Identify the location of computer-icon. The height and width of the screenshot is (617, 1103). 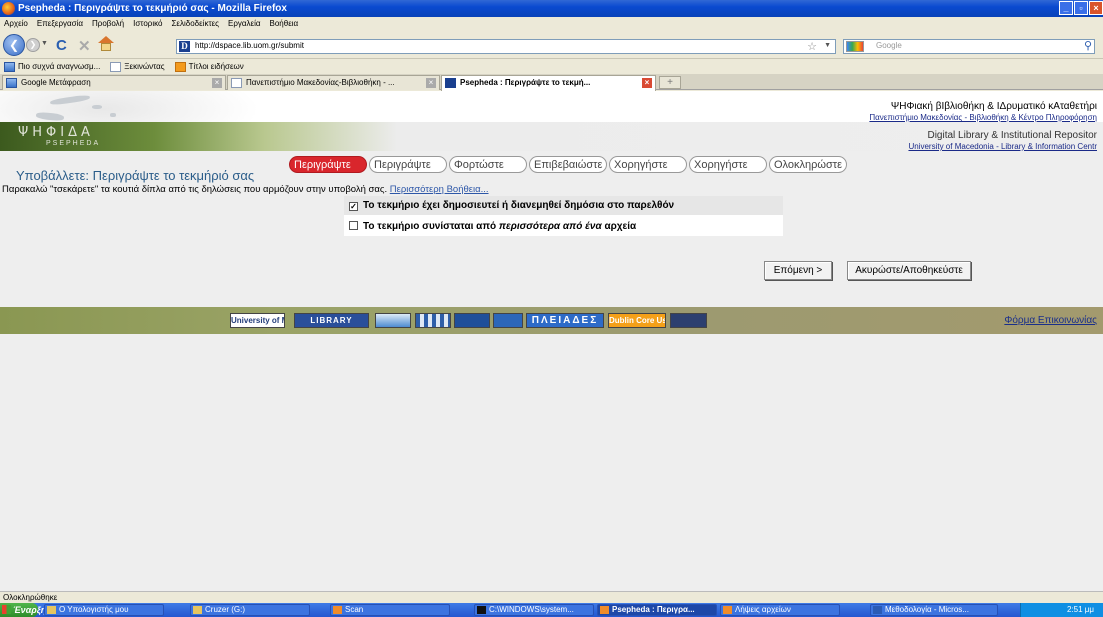
(51, 610).